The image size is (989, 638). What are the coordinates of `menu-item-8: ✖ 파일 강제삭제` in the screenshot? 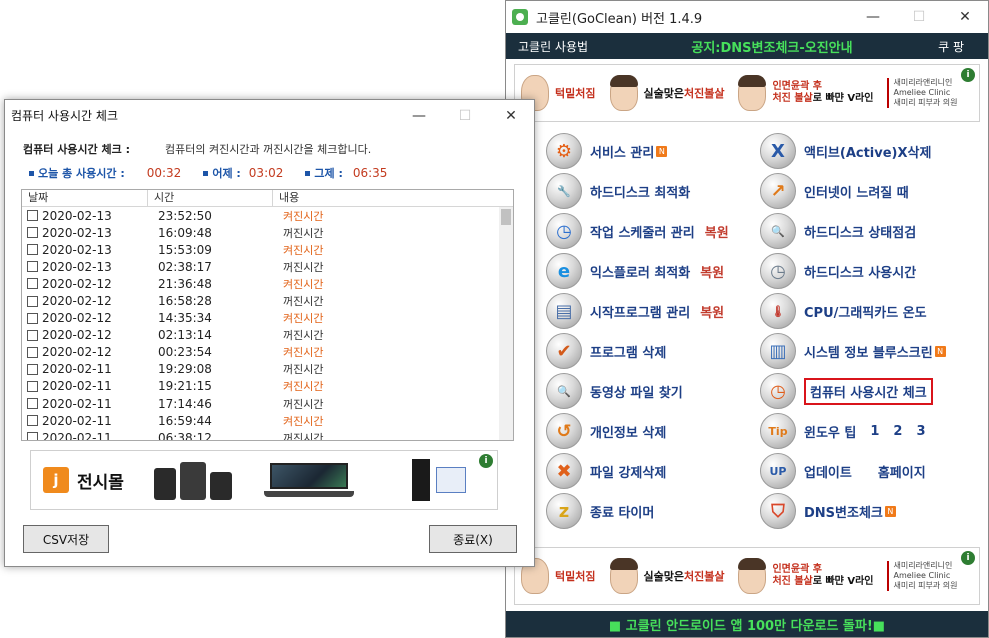 It's located at (606, 471).